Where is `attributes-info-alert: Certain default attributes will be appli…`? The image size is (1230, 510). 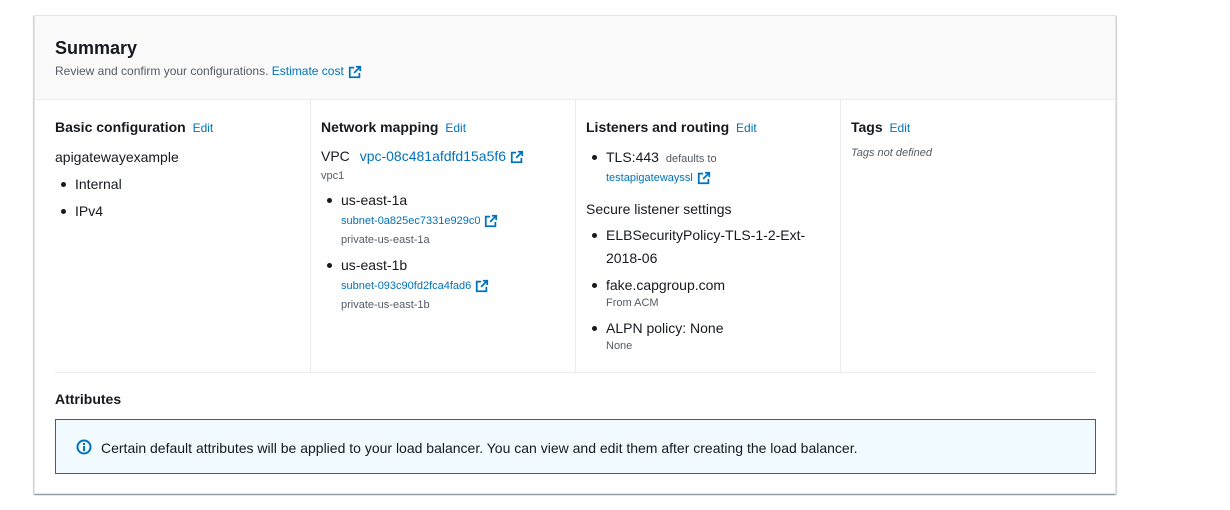 attributes-info-alert: Certain default attributes will be appli… is located at coordinates (575, 446).